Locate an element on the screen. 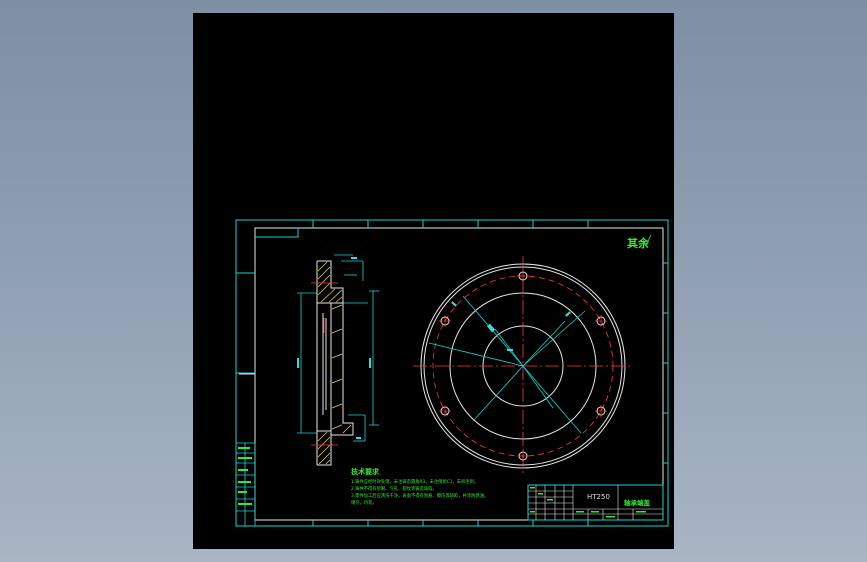 This screenshot has width=867, height=562. material-label: HT250 is located at coordinates (598, 497).